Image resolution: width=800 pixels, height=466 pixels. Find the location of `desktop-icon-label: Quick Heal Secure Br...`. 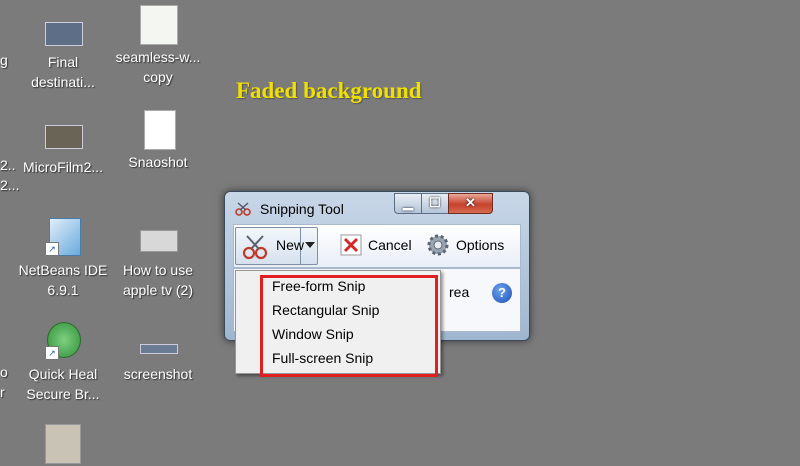

desktop-icon-label: Quick Heal Secure Br... is located at coordinates (63, 384).